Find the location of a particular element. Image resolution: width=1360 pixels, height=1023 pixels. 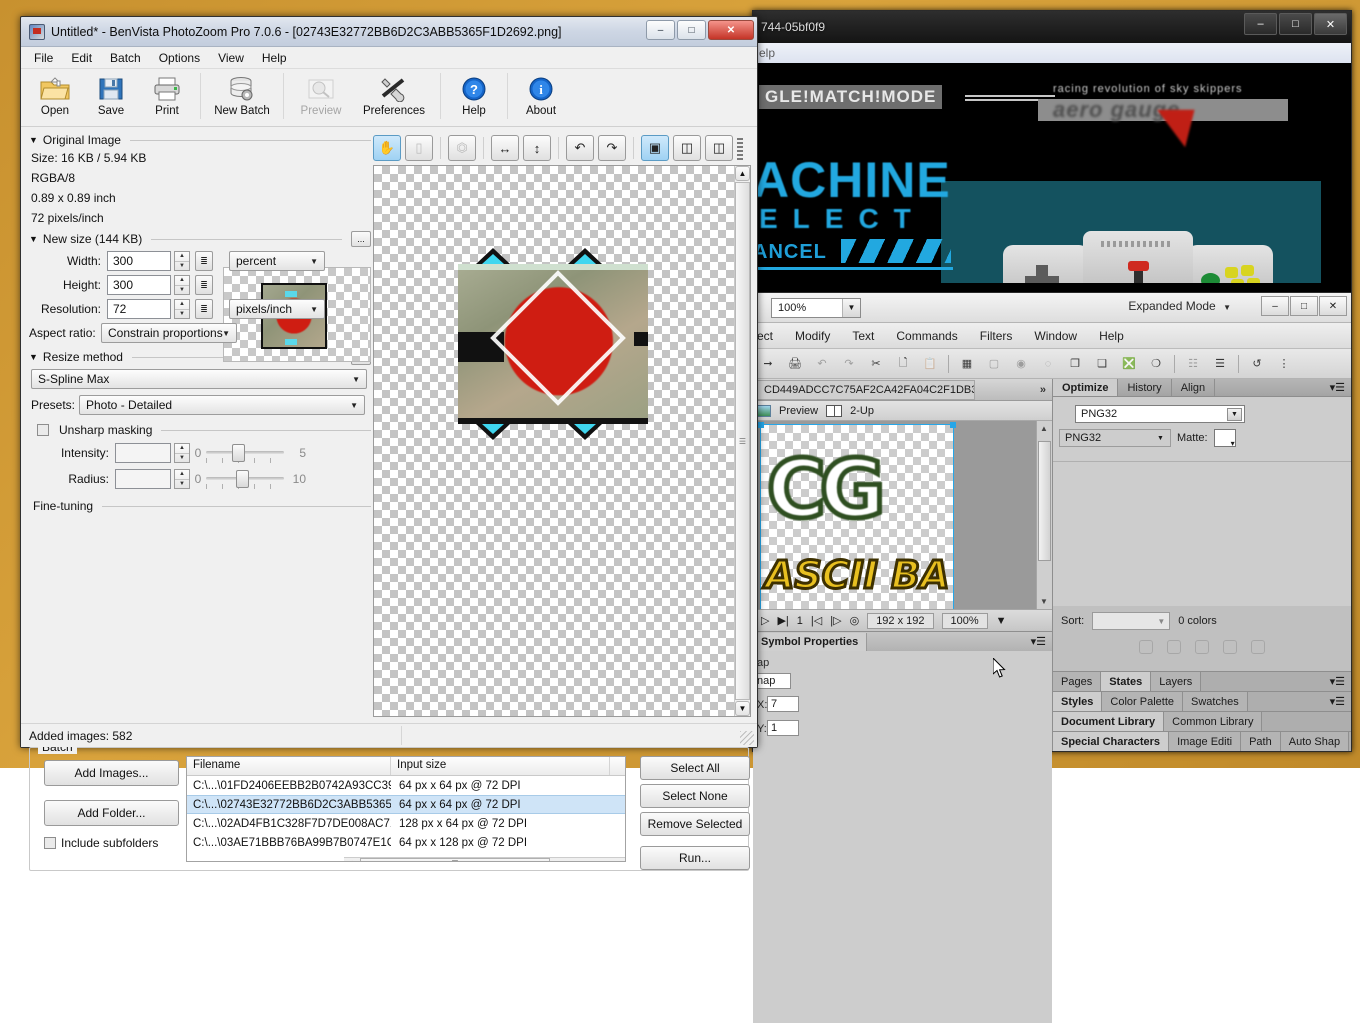

preview-vertical-scrollbar: ▲ ☰ ▼ is located at coordinates (742, 441).